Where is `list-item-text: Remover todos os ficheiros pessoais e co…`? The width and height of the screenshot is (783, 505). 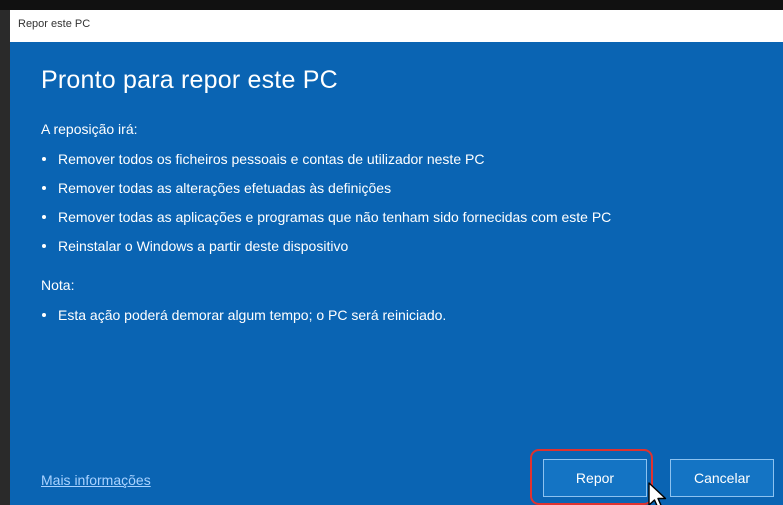 list-item-text: Remover todos os ficheiros pessoais e co… is located at coordinates (271, 159).